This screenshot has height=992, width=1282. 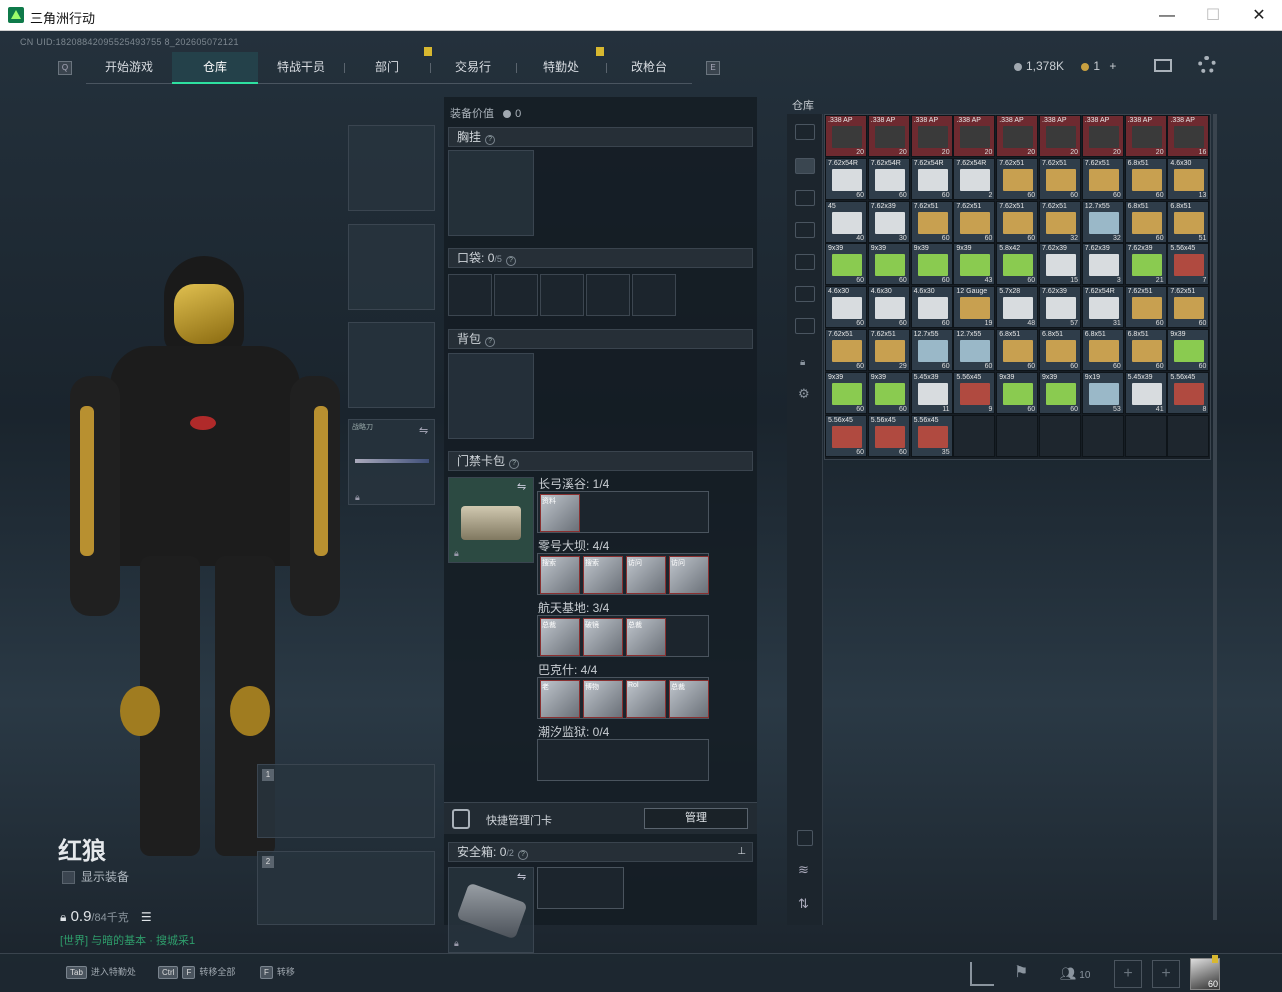 What do you see at coordinates (387, 68) in the screenshot?
I see `tab-department: 部门` at bounding box center [387, 68].